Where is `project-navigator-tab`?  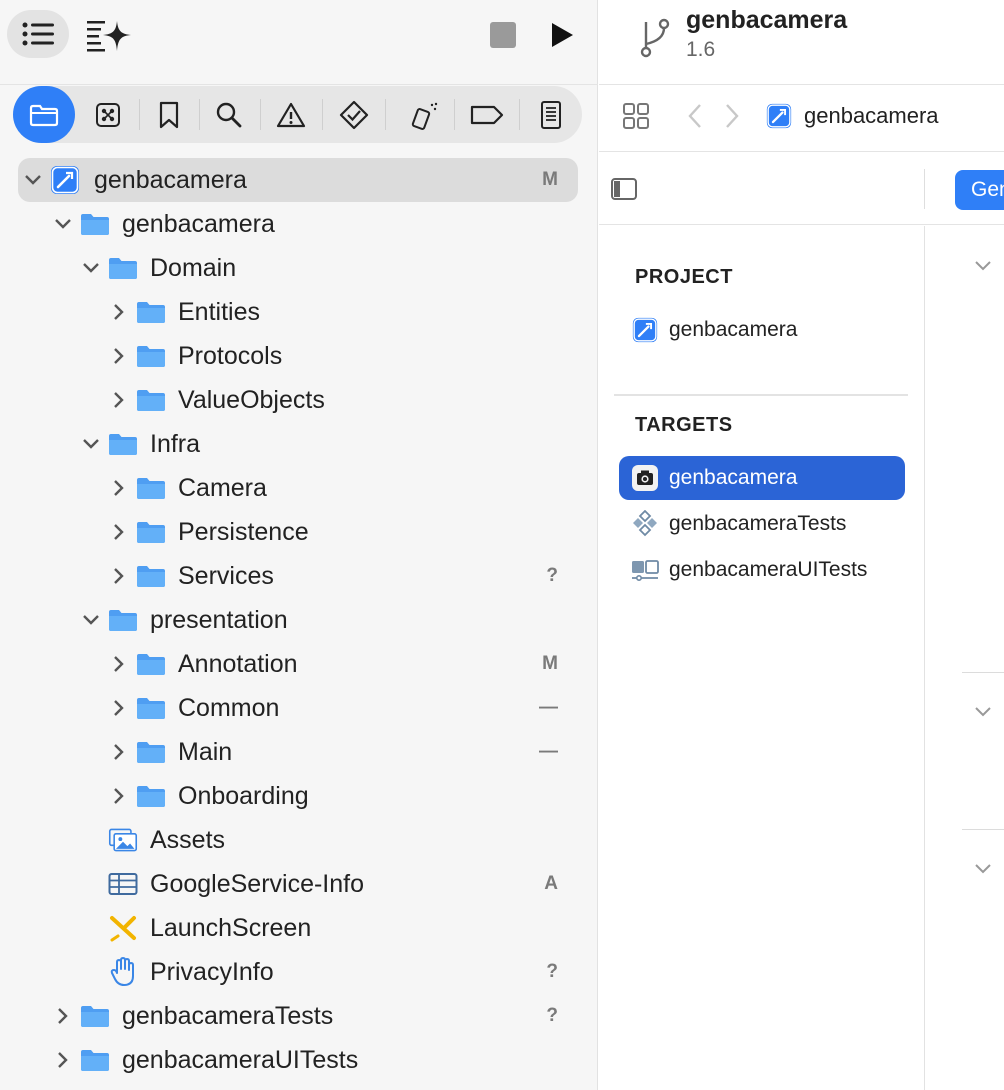
project-navigator-tab is located at coordinates (44, 114).